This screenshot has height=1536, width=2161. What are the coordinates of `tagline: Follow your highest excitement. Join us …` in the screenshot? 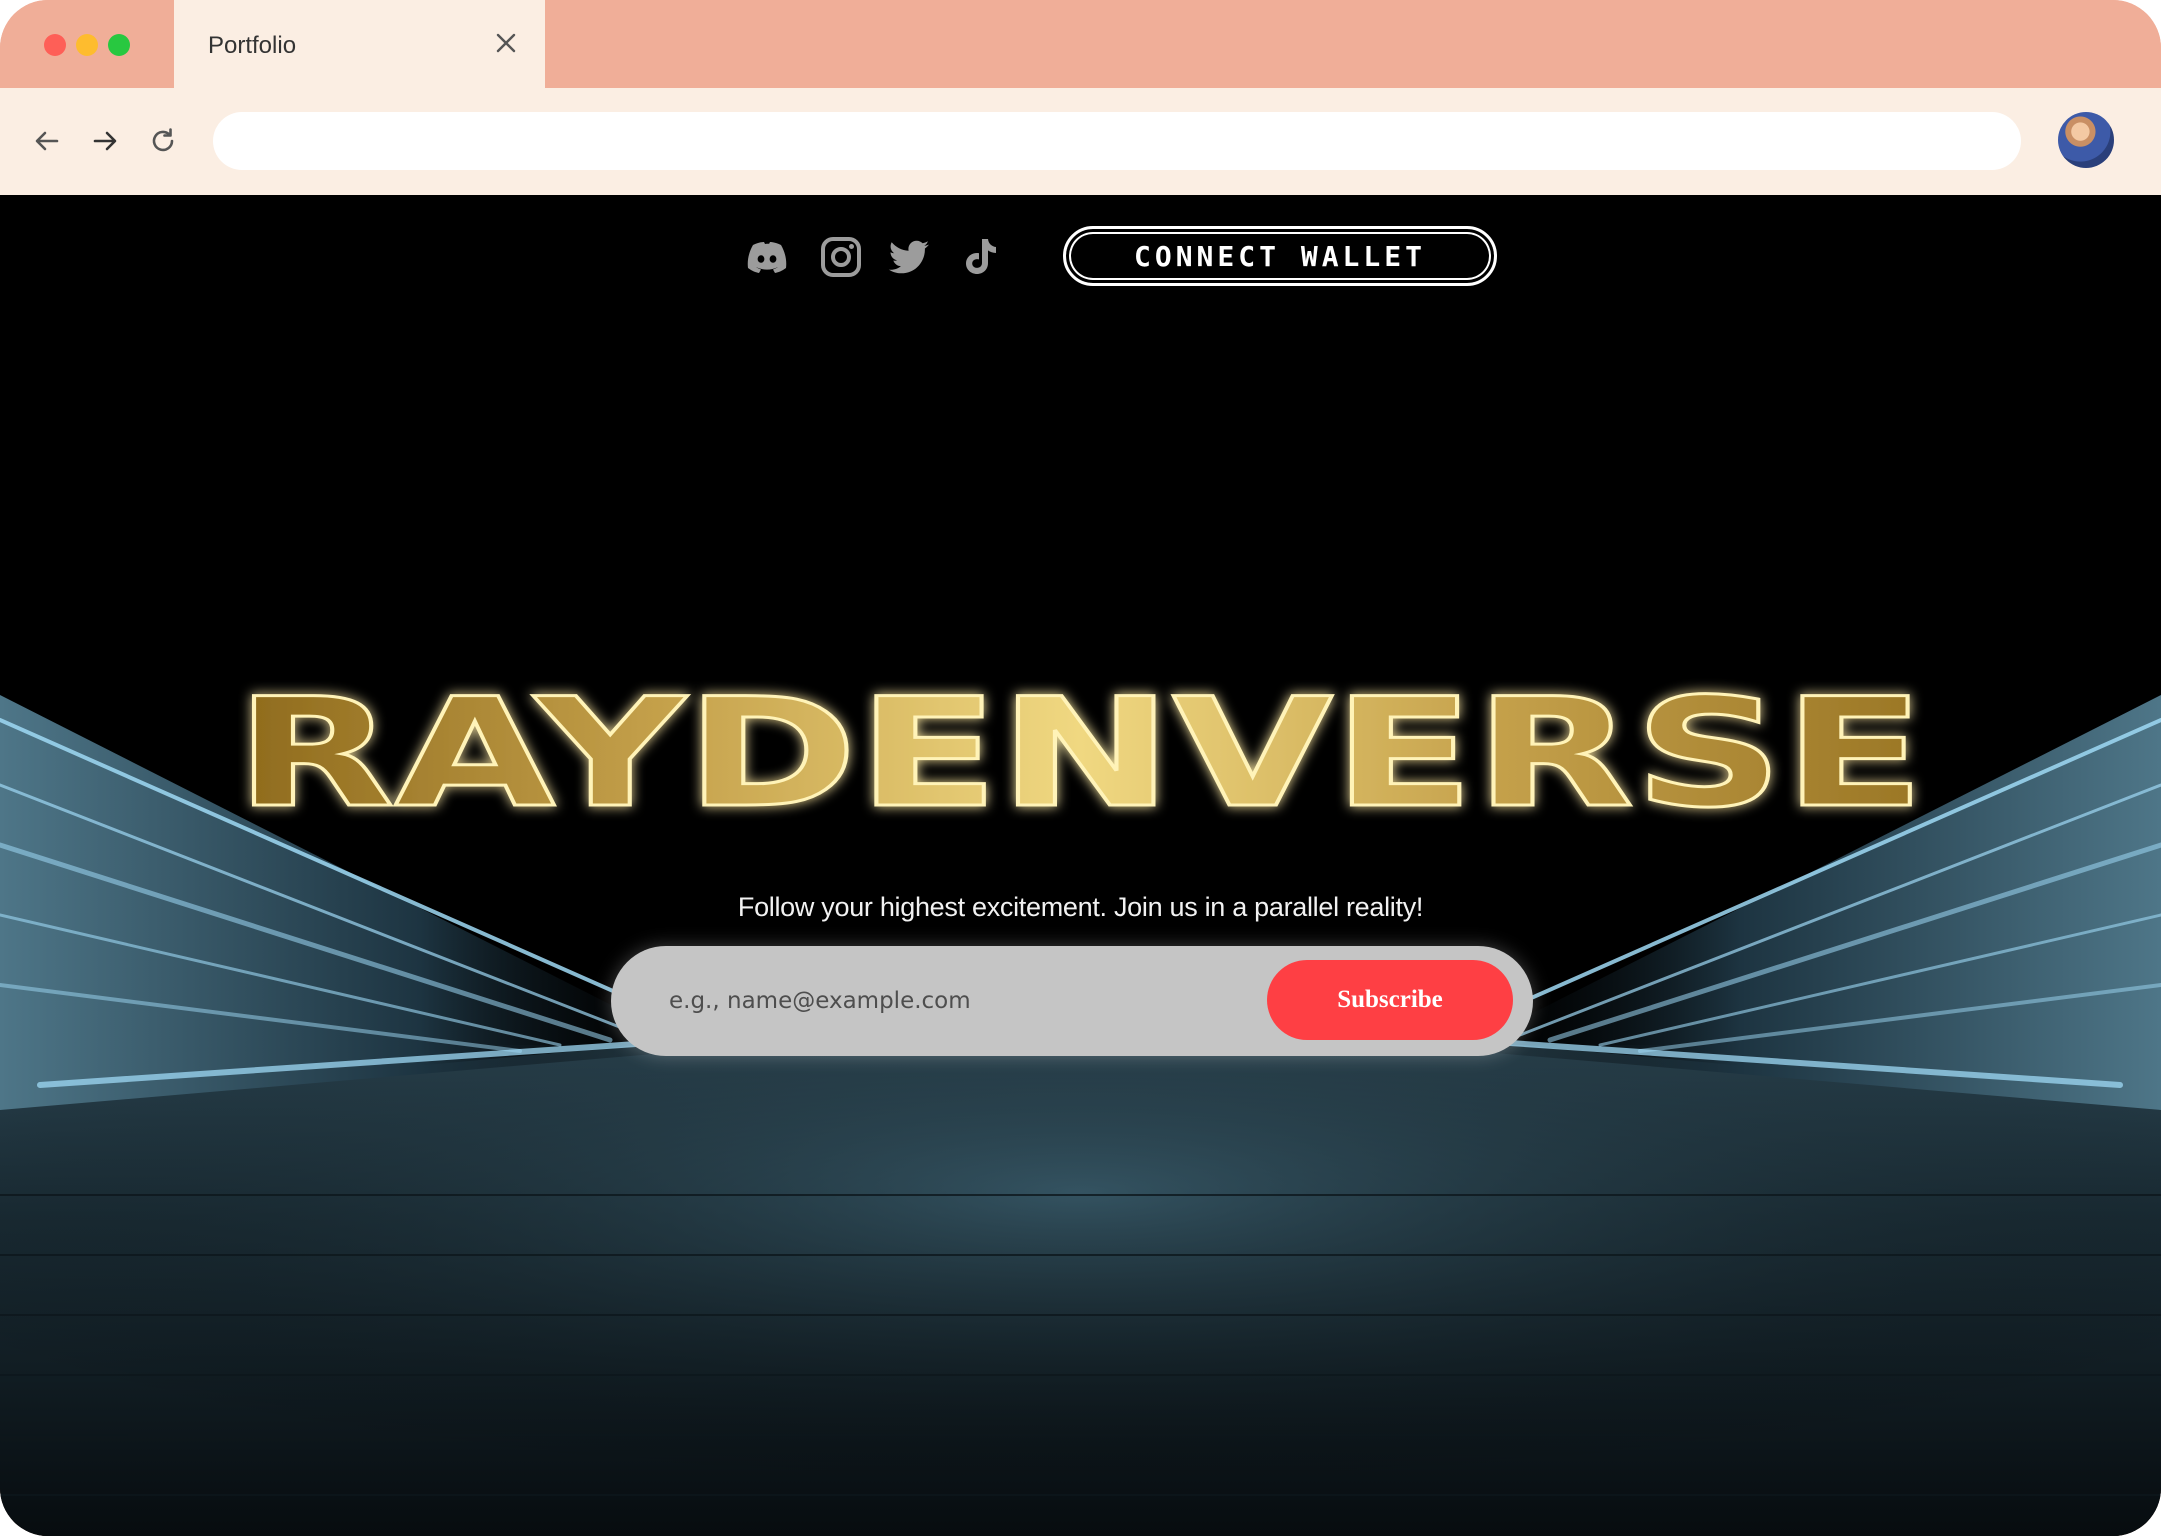 It's located at (1080, 907).